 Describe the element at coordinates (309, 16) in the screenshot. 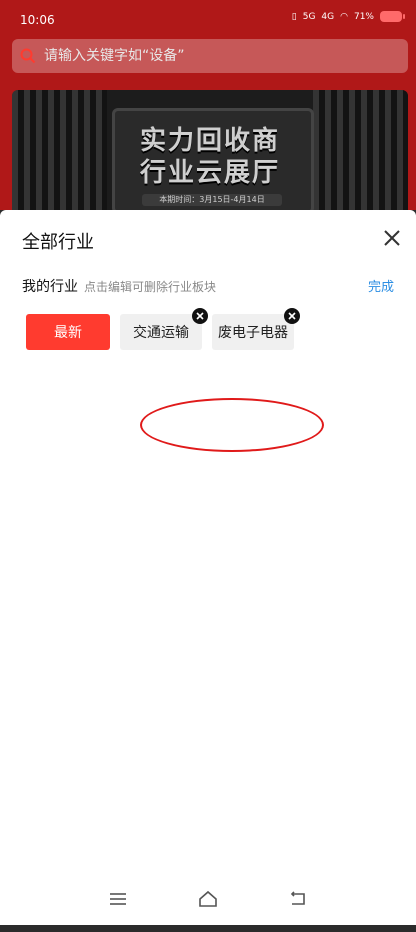

I see `signal-5g: 5G` at that location.